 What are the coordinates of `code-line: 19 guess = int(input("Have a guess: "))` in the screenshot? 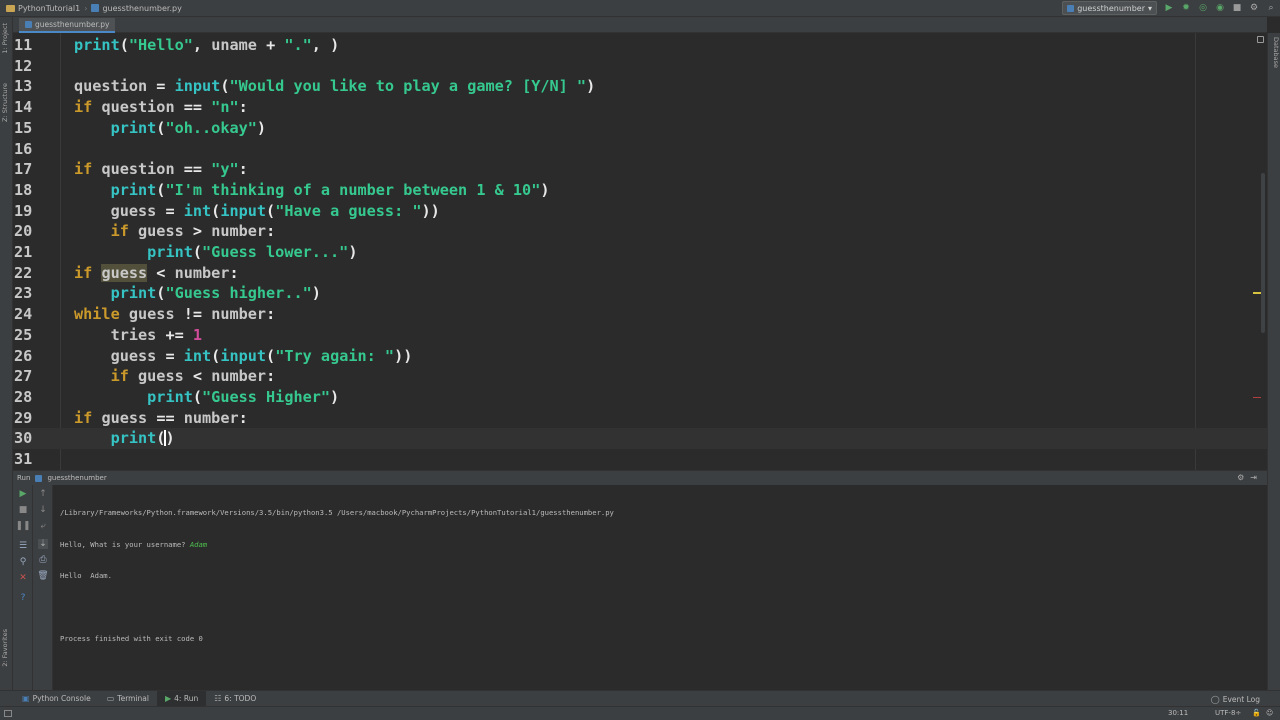 It's located at (640, 211).